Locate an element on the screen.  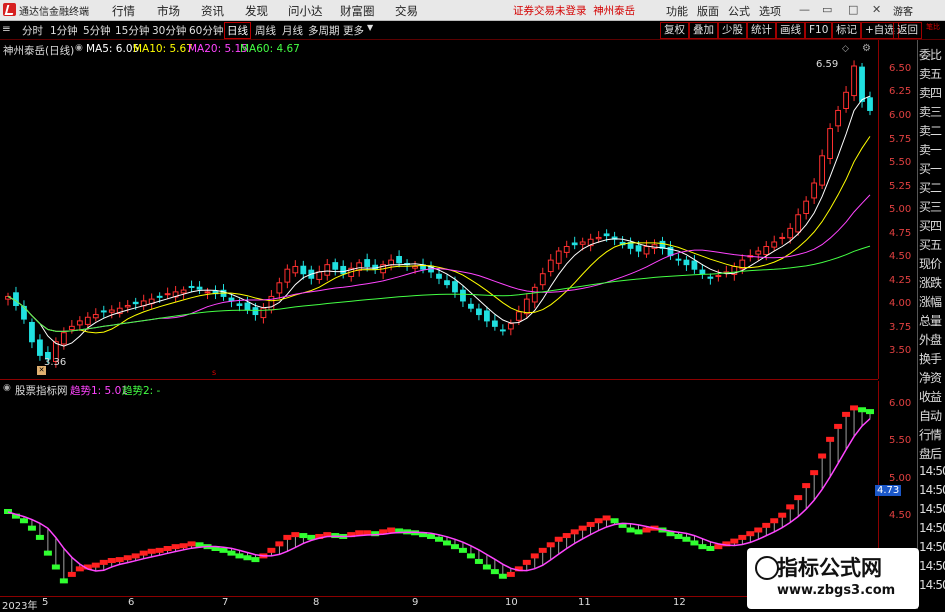
layout-button: 版面 is located at coordinates (708, 11).